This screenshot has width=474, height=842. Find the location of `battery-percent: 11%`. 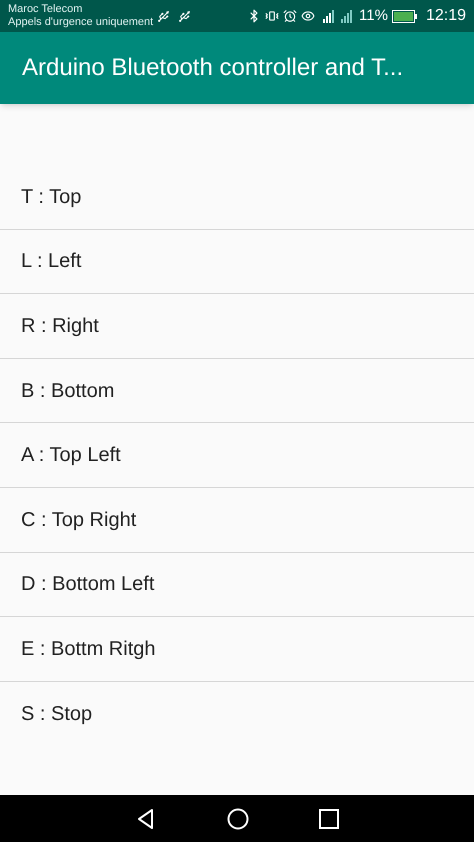

battery-percent: 11% is located at coordinates (373, 16).